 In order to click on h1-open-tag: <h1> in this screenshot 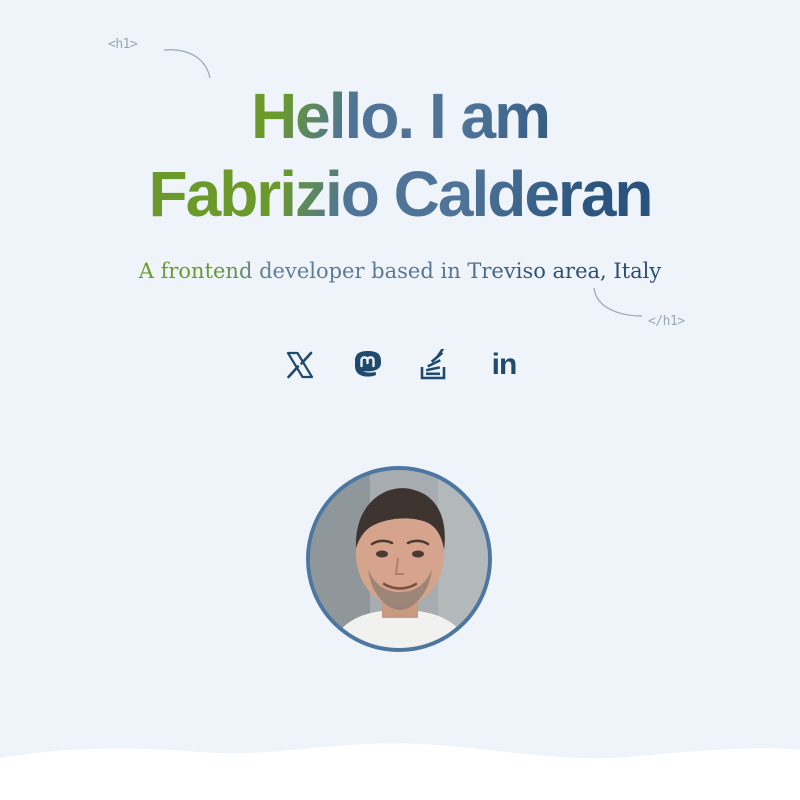, I will do `click(123, 44)`.